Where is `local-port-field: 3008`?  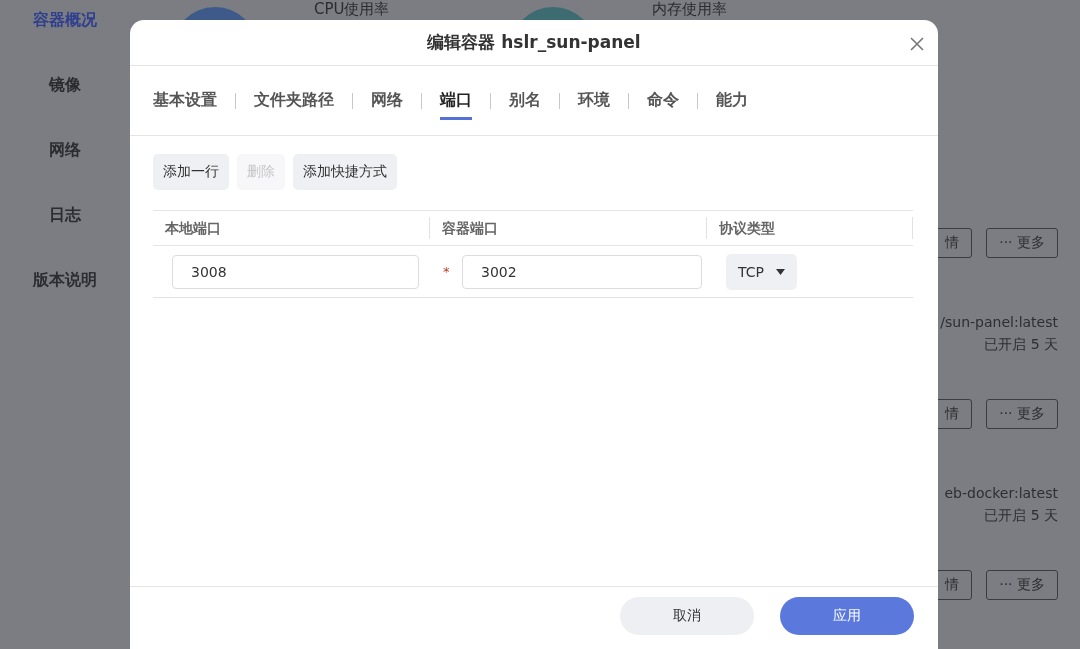 local-port-field: 3008 is located at coordinates (295, 271).